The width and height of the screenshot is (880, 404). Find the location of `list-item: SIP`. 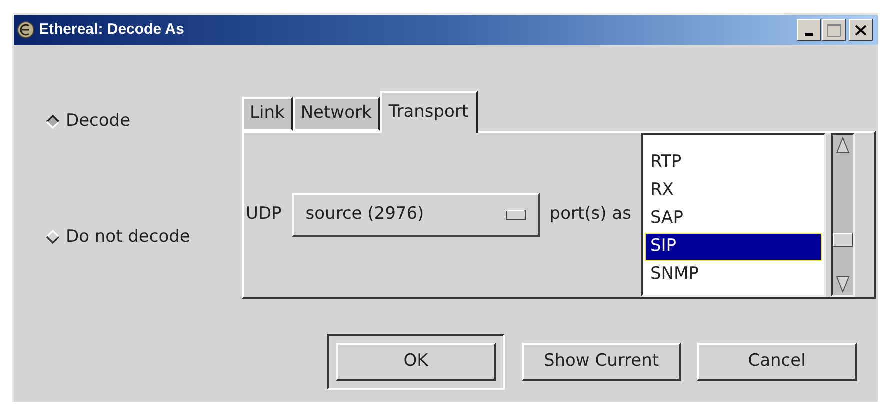

list-item: SIP is located at coordinates (733, 247).